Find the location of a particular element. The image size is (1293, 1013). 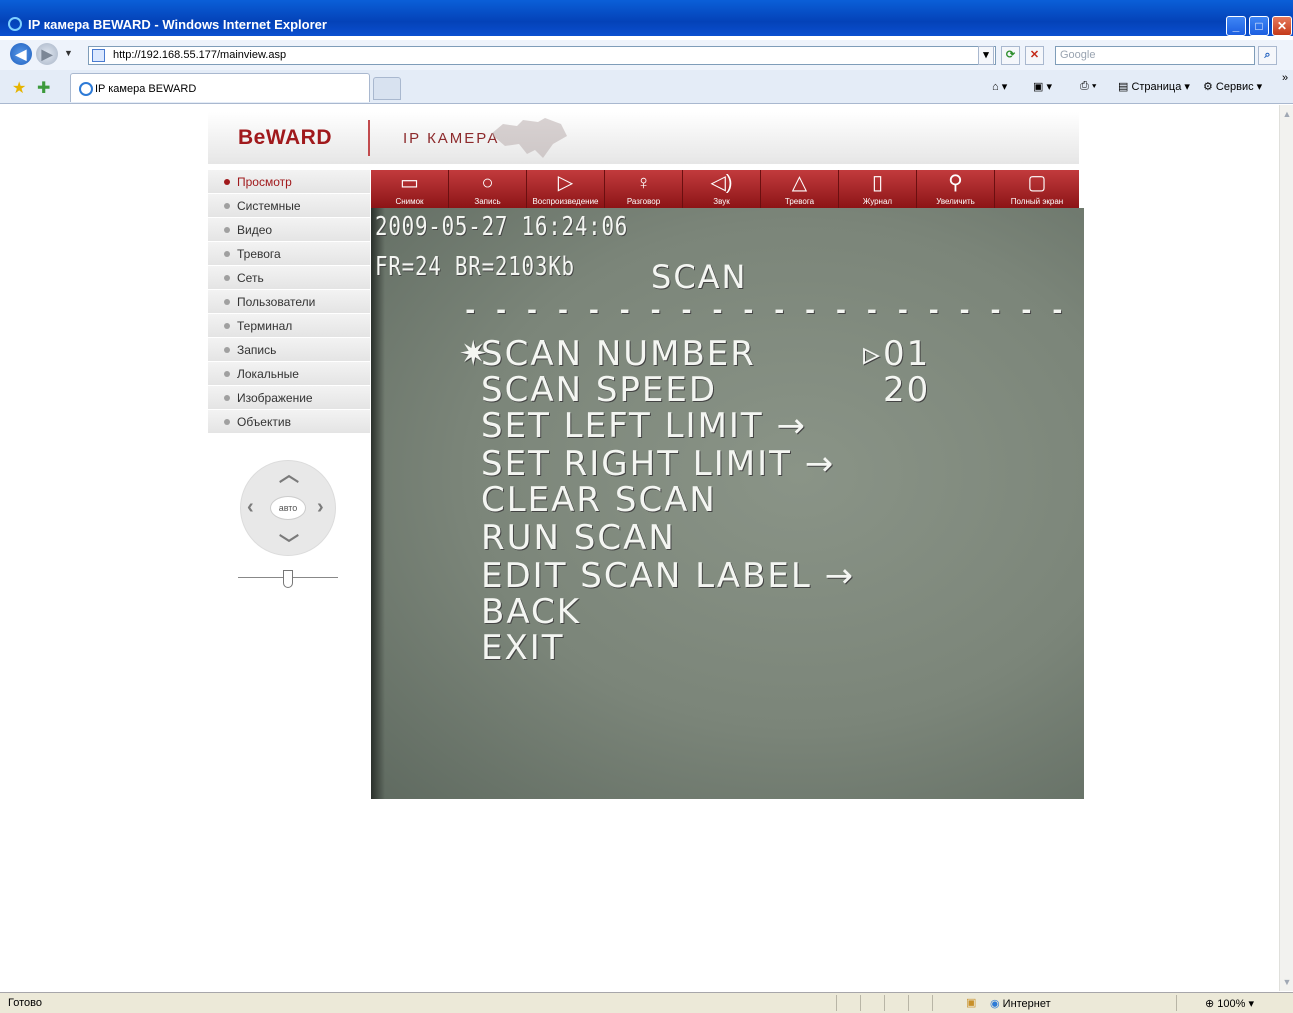

minimize-button: _ is located at coordinates (1236, 26).